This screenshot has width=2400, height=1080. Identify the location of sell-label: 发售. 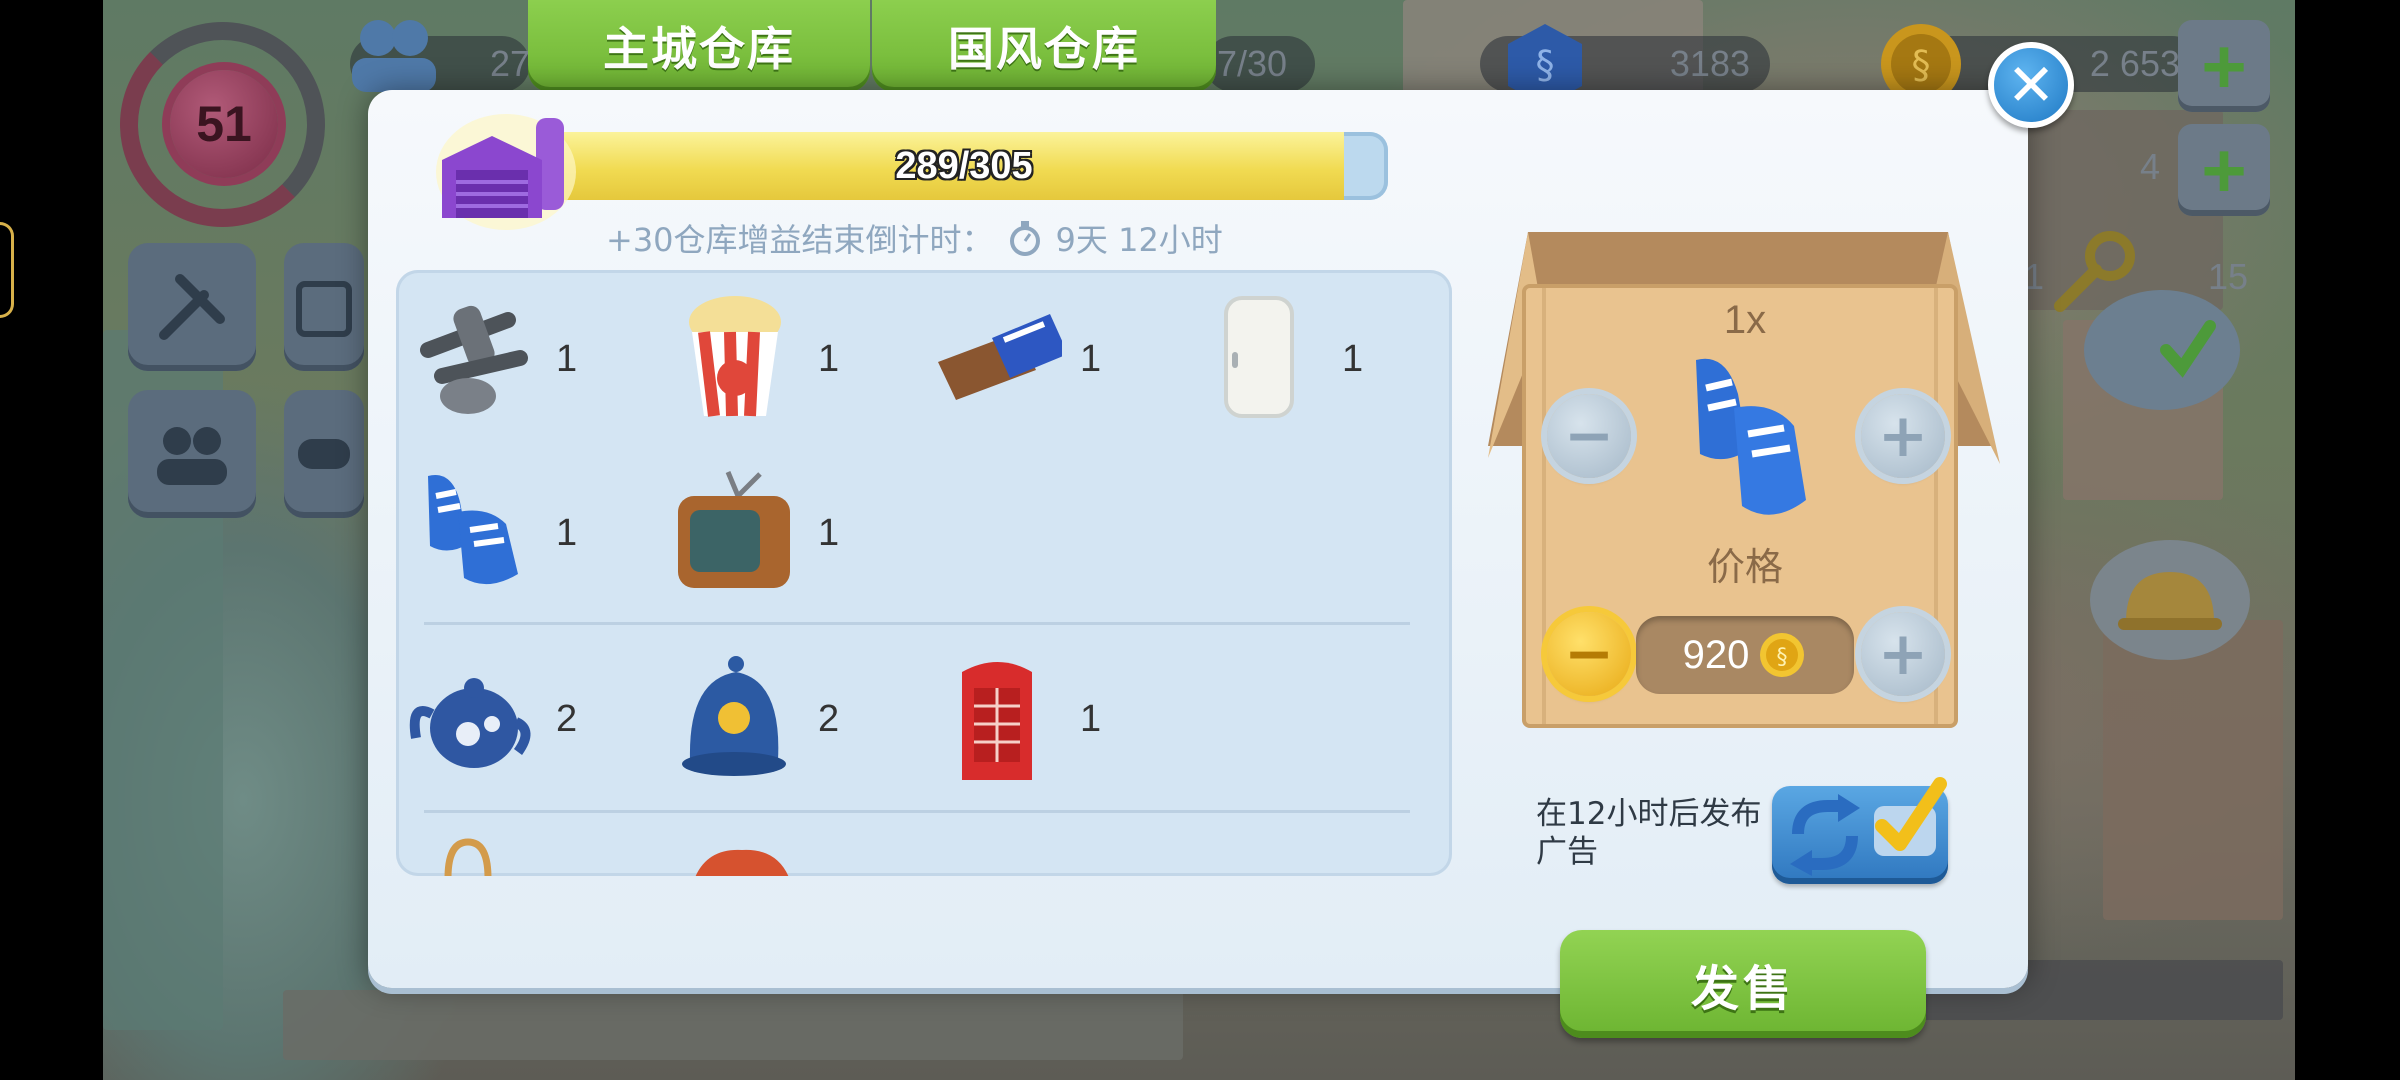
(1742, 989).